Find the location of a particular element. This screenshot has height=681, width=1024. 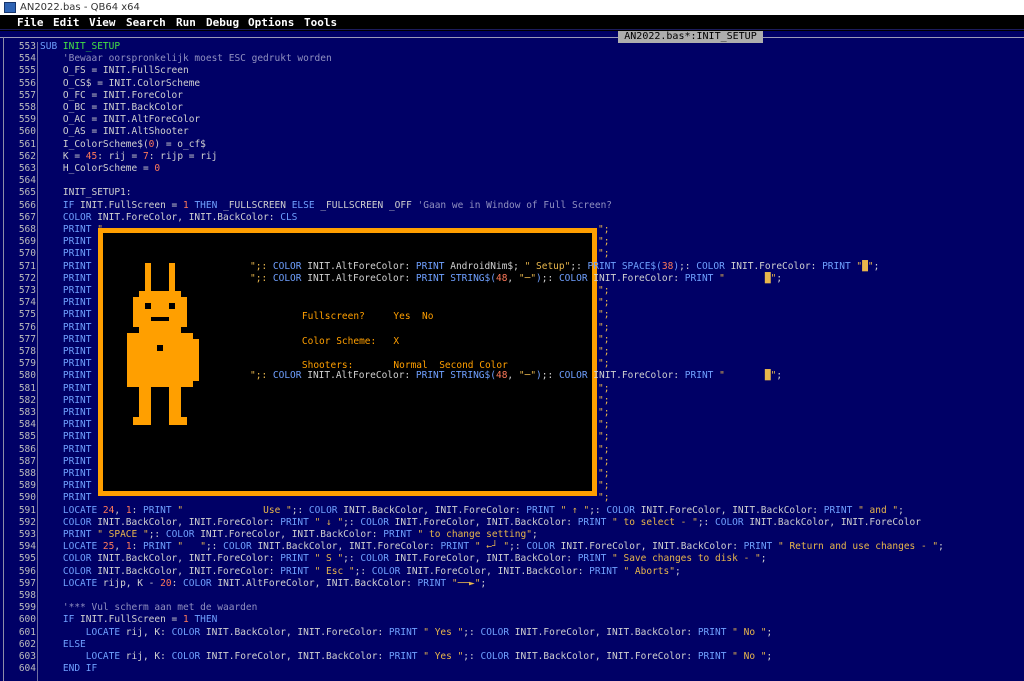

code-token: IF is located at coordinates (60, 620).